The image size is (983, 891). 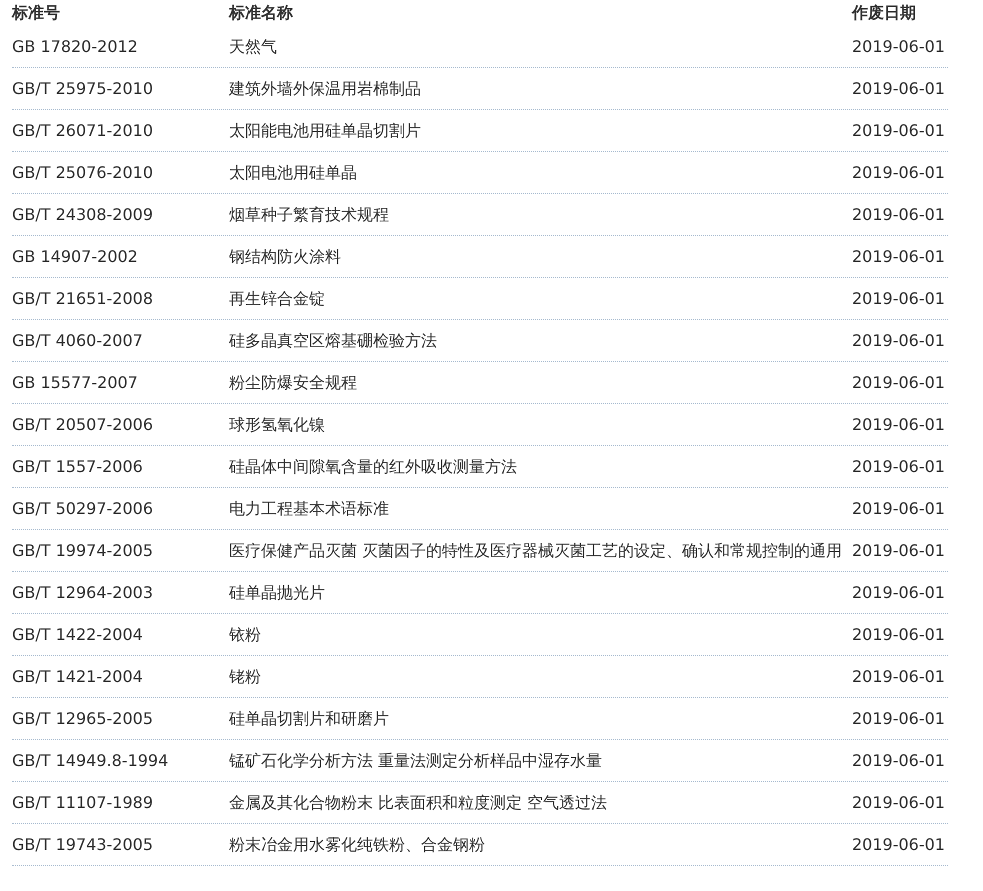 What do you see at coordinates (261, 13) in the screenshot?
I see `column-header: 标准名称` at bounding box center [261, 13].